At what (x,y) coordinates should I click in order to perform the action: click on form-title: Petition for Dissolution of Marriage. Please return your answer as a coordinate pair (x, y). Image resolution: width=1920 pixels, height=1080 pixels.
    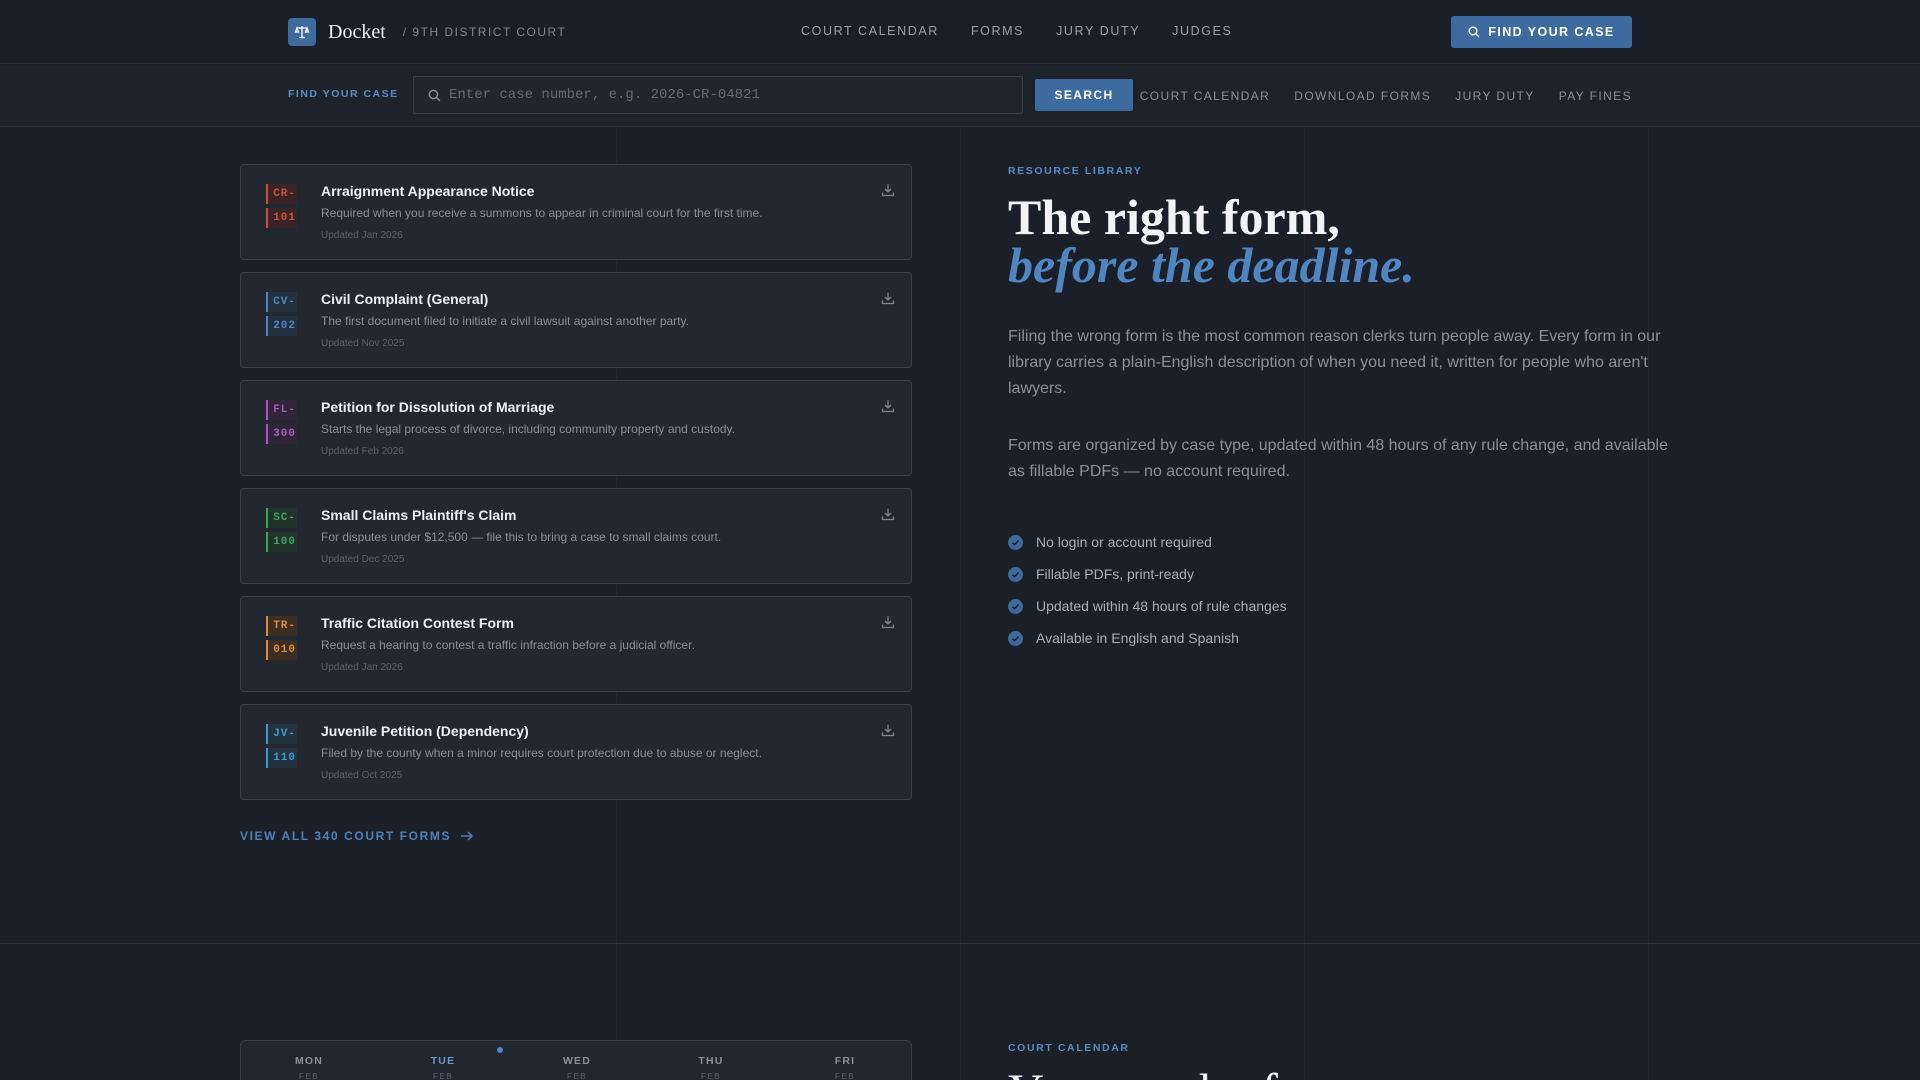
    Looking at the image, I should click on (438, 407).